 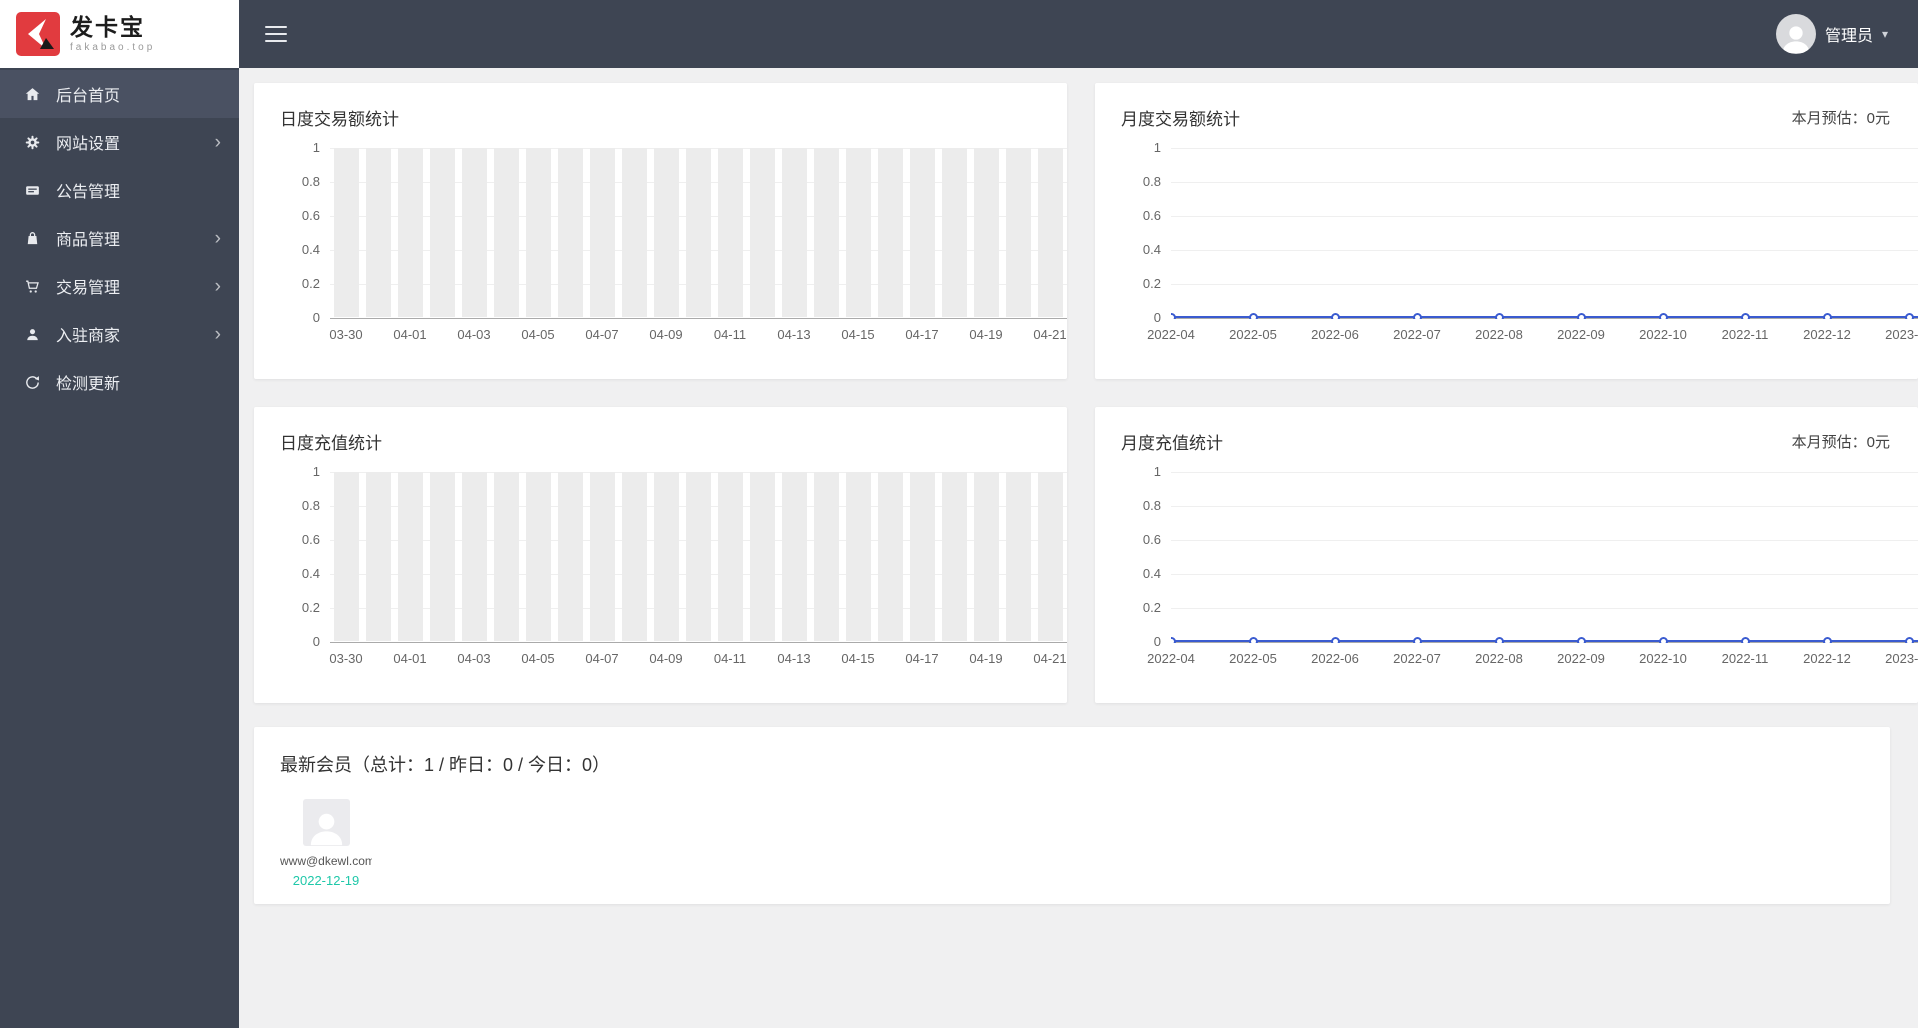 I want to click on refresh-icon, so click(x=32, y=382).